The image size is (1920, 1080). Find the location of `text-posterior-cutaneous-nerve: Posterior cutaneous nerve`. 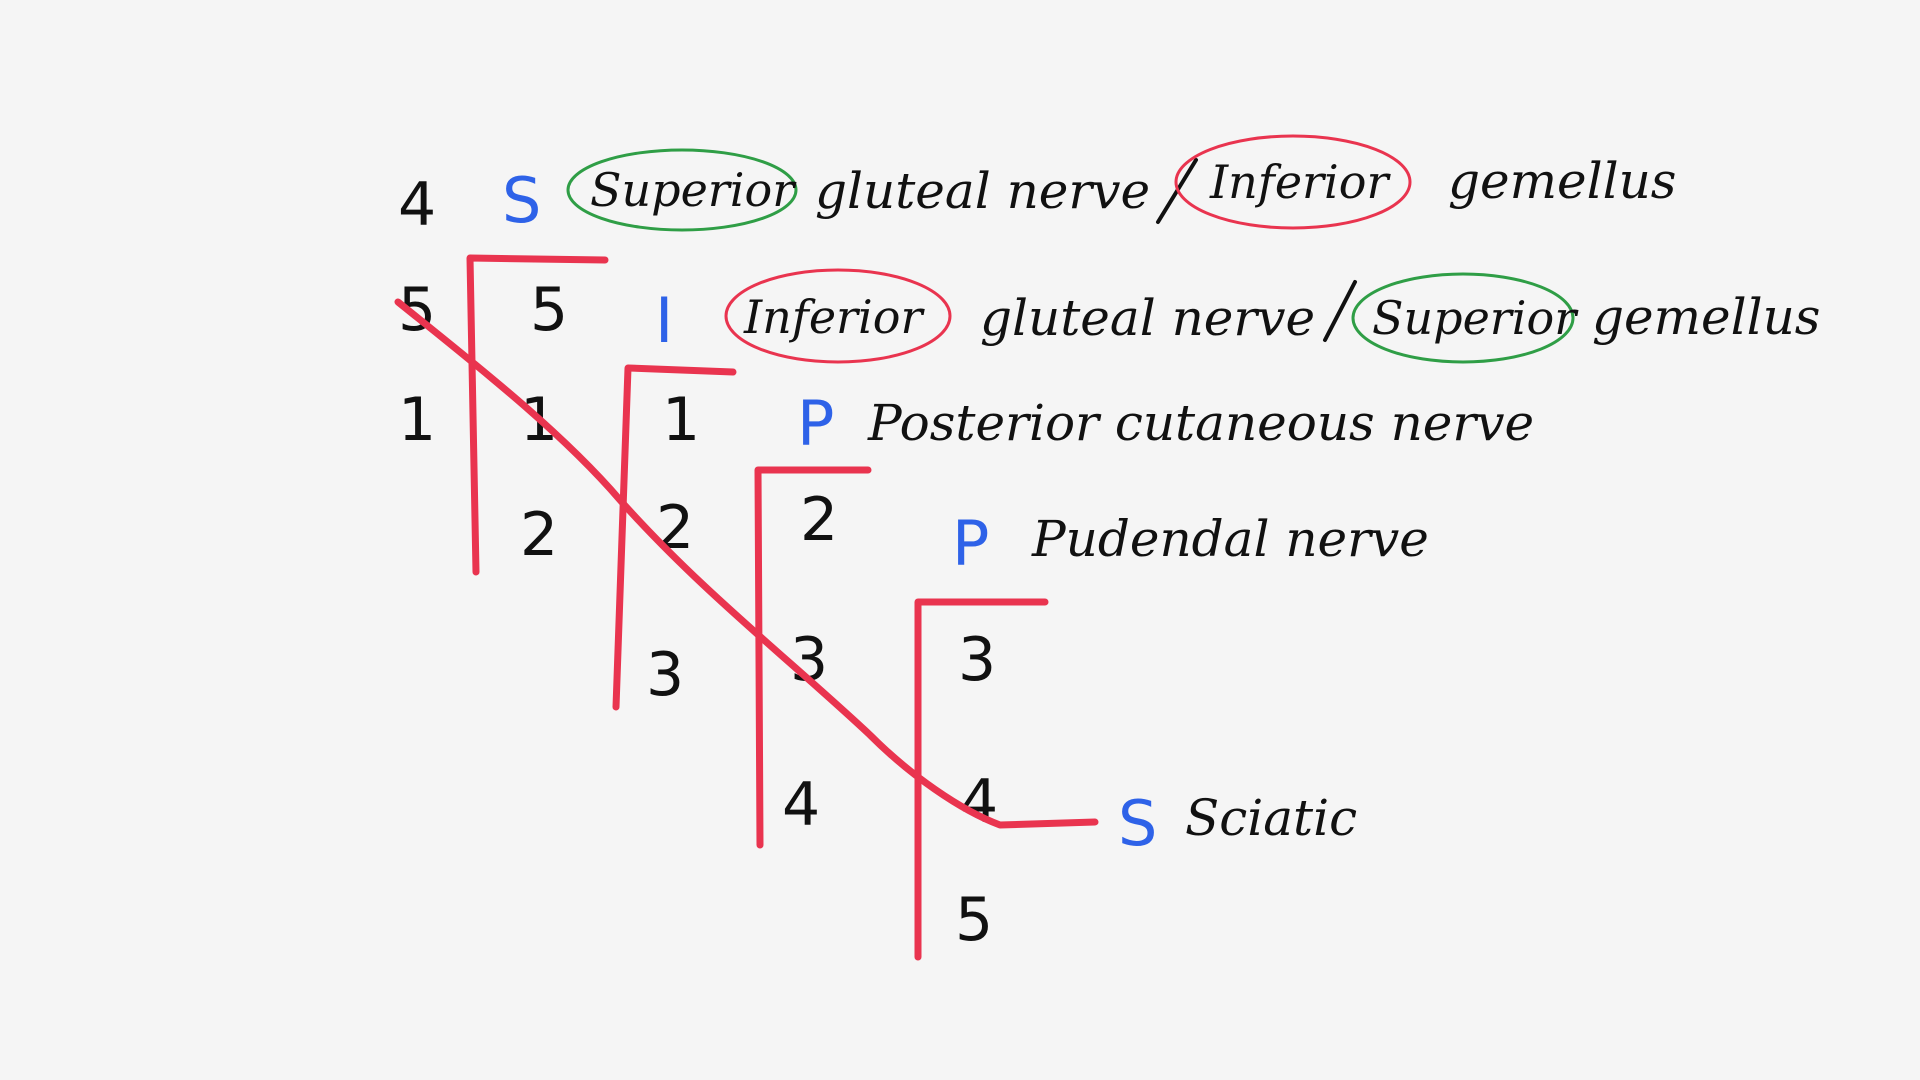

text-posterior-cutaneous-nerve: Posterior cutaneous nerve is located at coordinates (1200, 423).